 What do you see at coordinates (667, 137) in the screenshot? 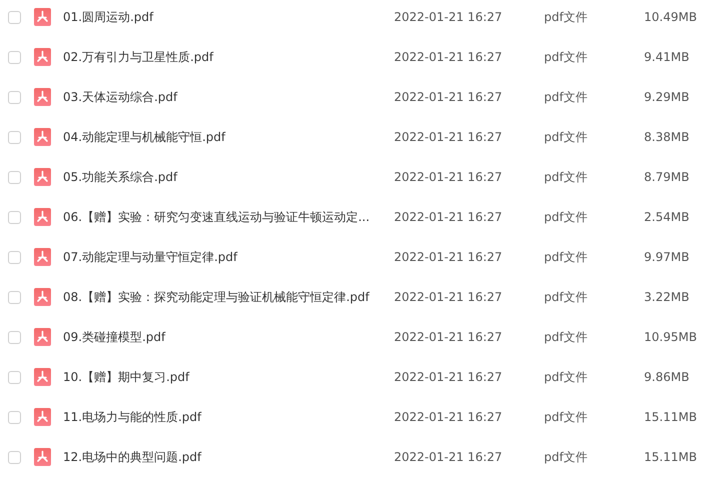
I see `file-size: 8.38MB` at bounding box center [667, 137].